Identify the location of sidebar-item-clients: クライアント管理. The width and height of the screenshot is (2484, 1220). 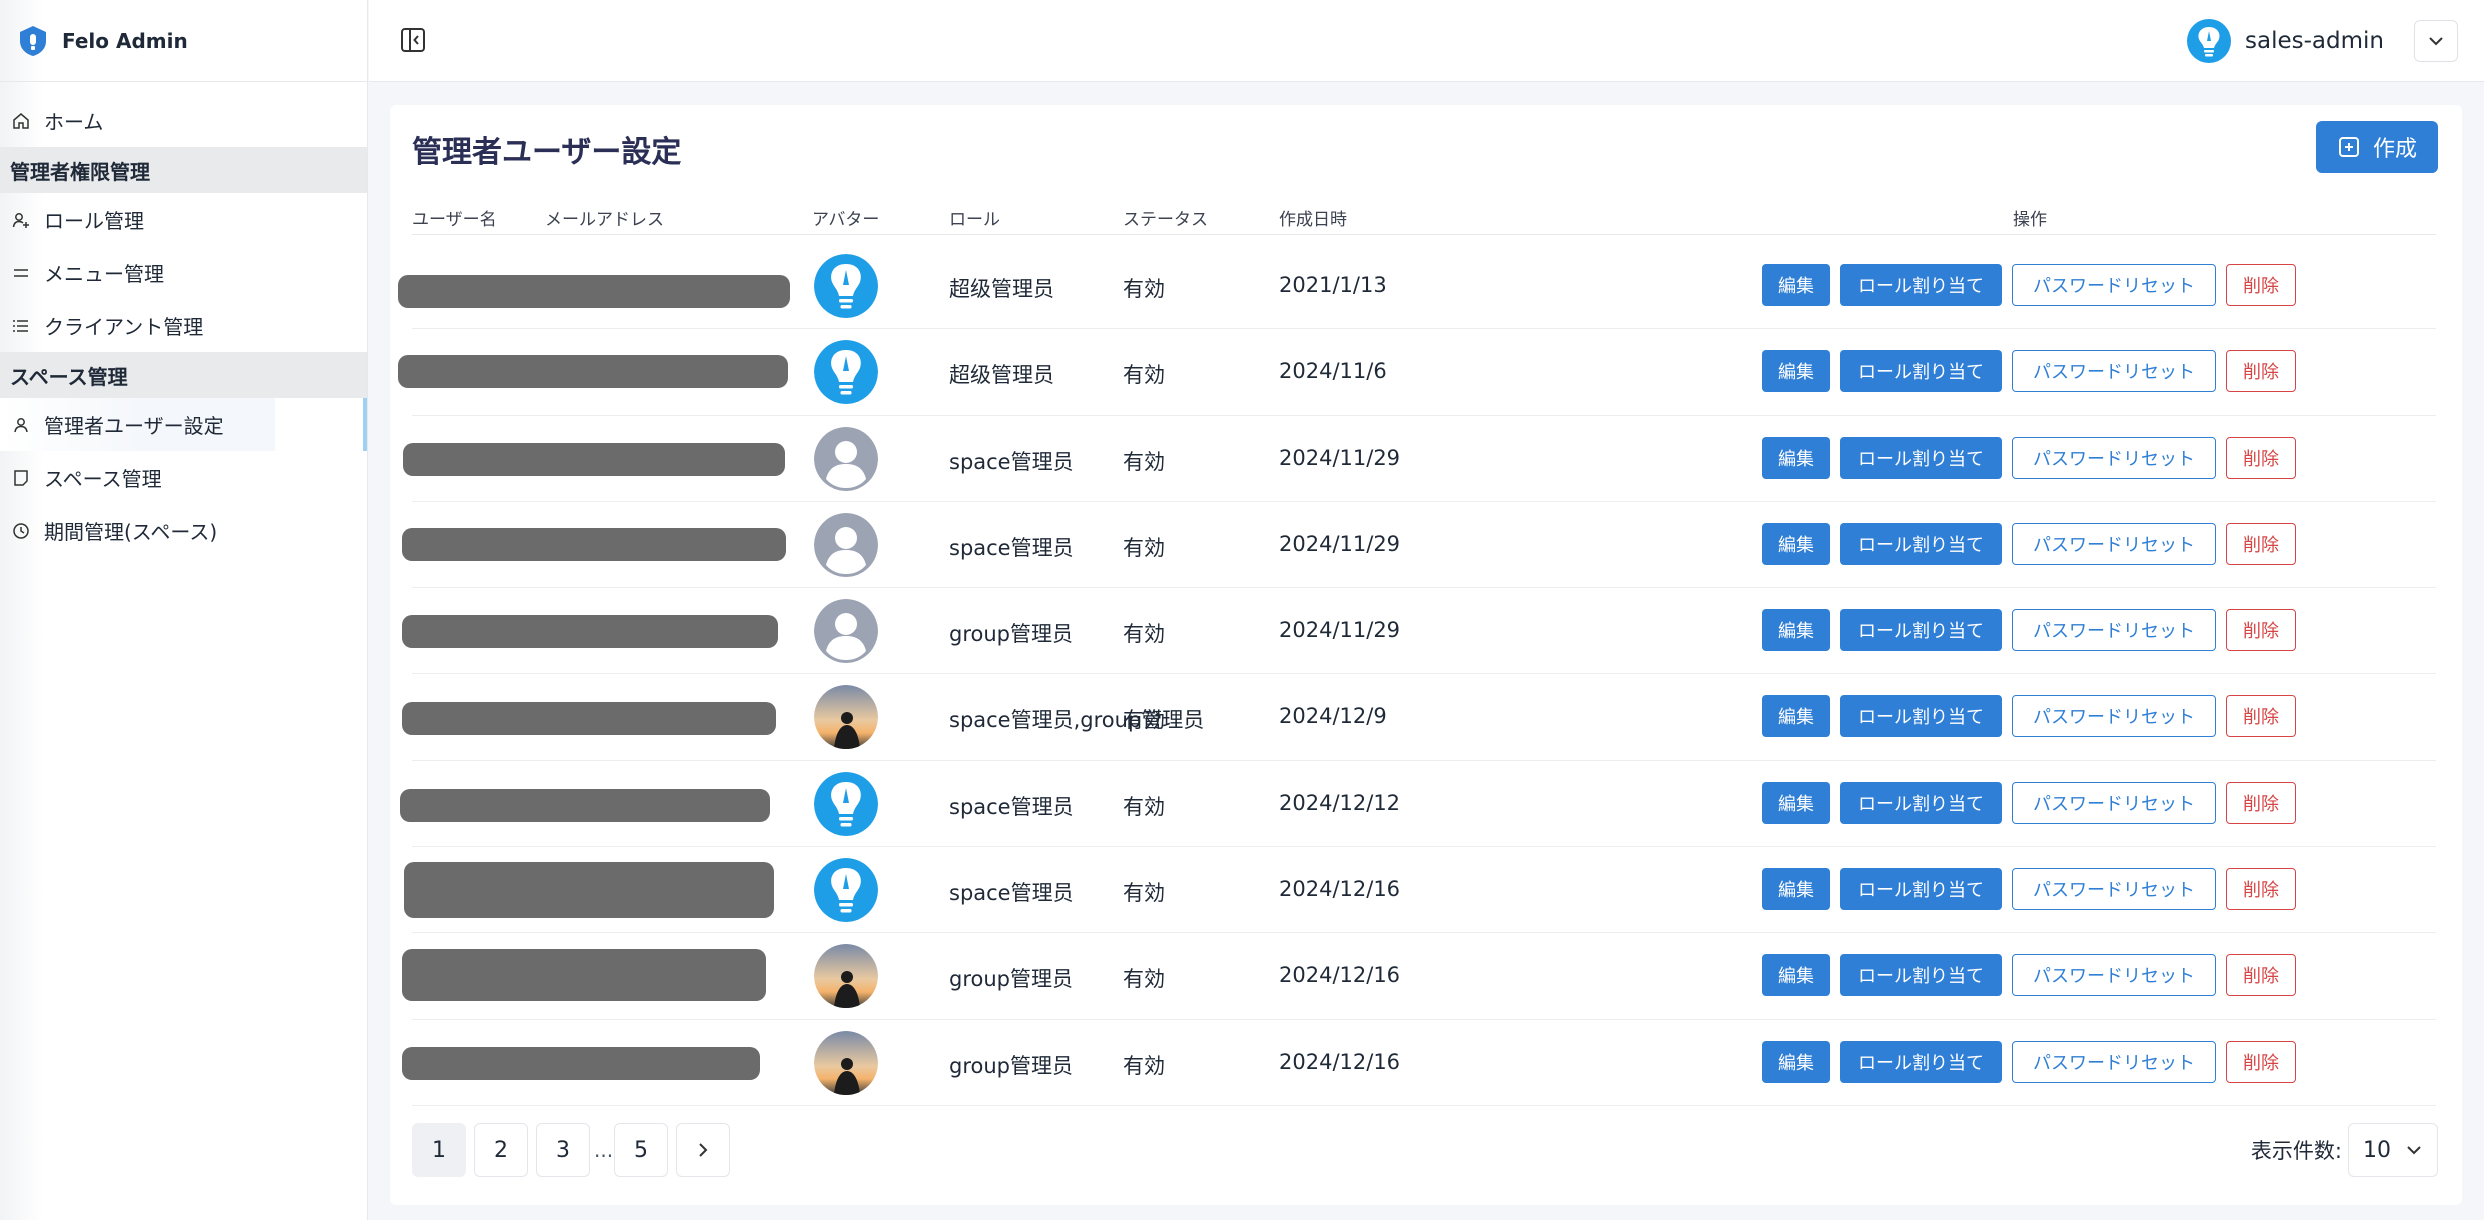
(183, 325).